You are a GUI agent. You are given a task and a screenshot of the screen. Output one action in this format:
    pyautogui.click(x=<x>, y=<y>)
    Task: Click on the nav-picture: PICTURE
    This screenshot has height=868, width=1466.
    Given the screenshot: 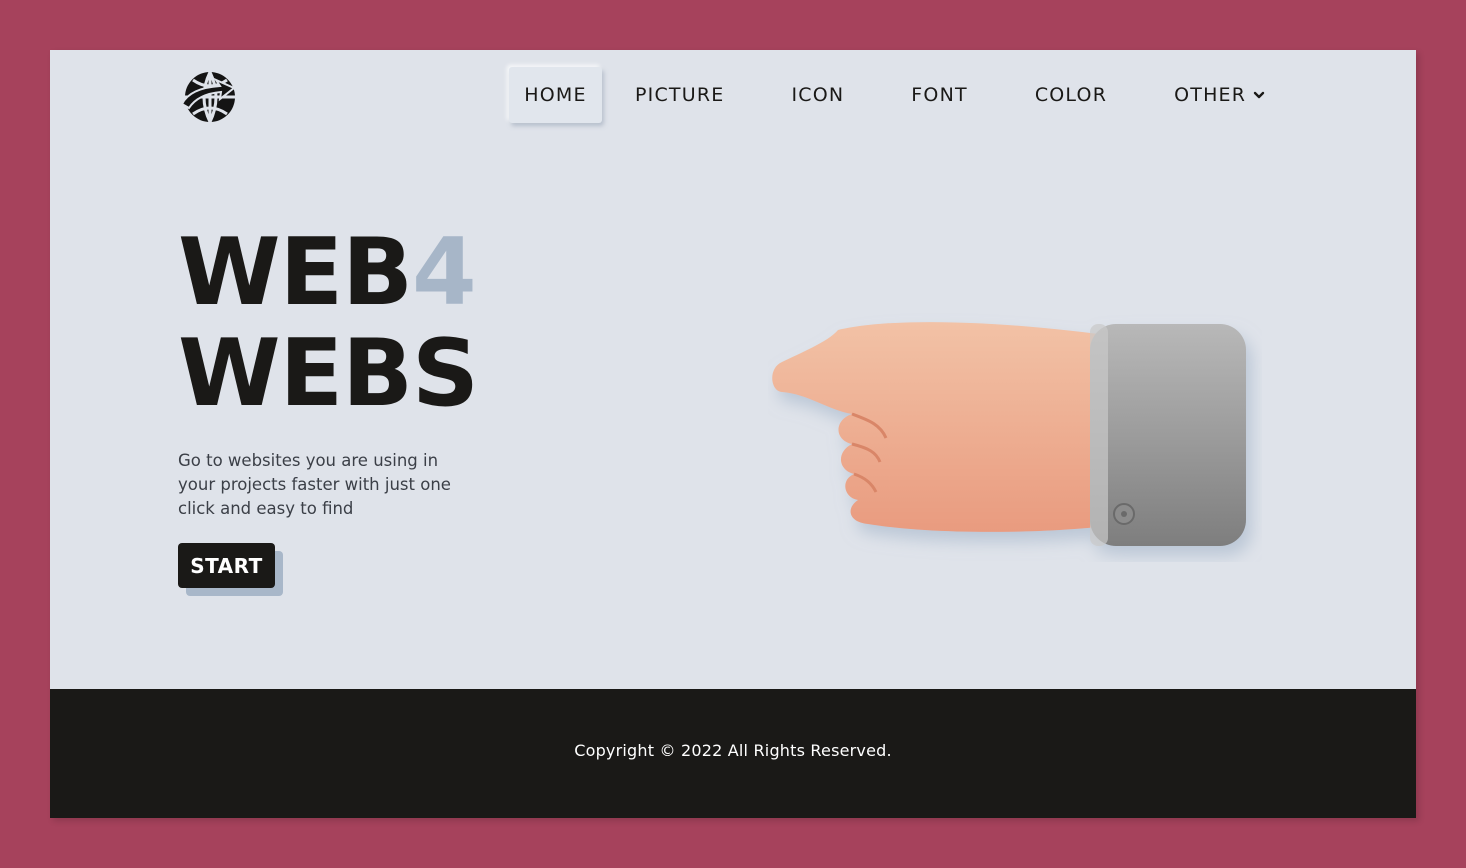 What is the action you would take?
    pyautogui.click(x=679, y=95)
    